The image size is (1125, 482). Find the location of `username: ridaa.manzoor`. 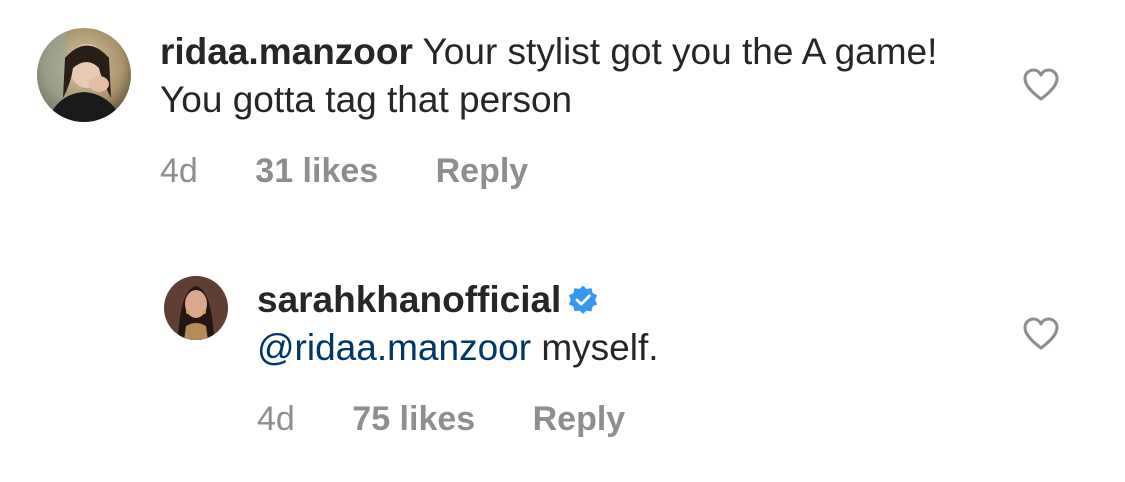

username: ridaa.manzoor is located at coordinates (286, 51).